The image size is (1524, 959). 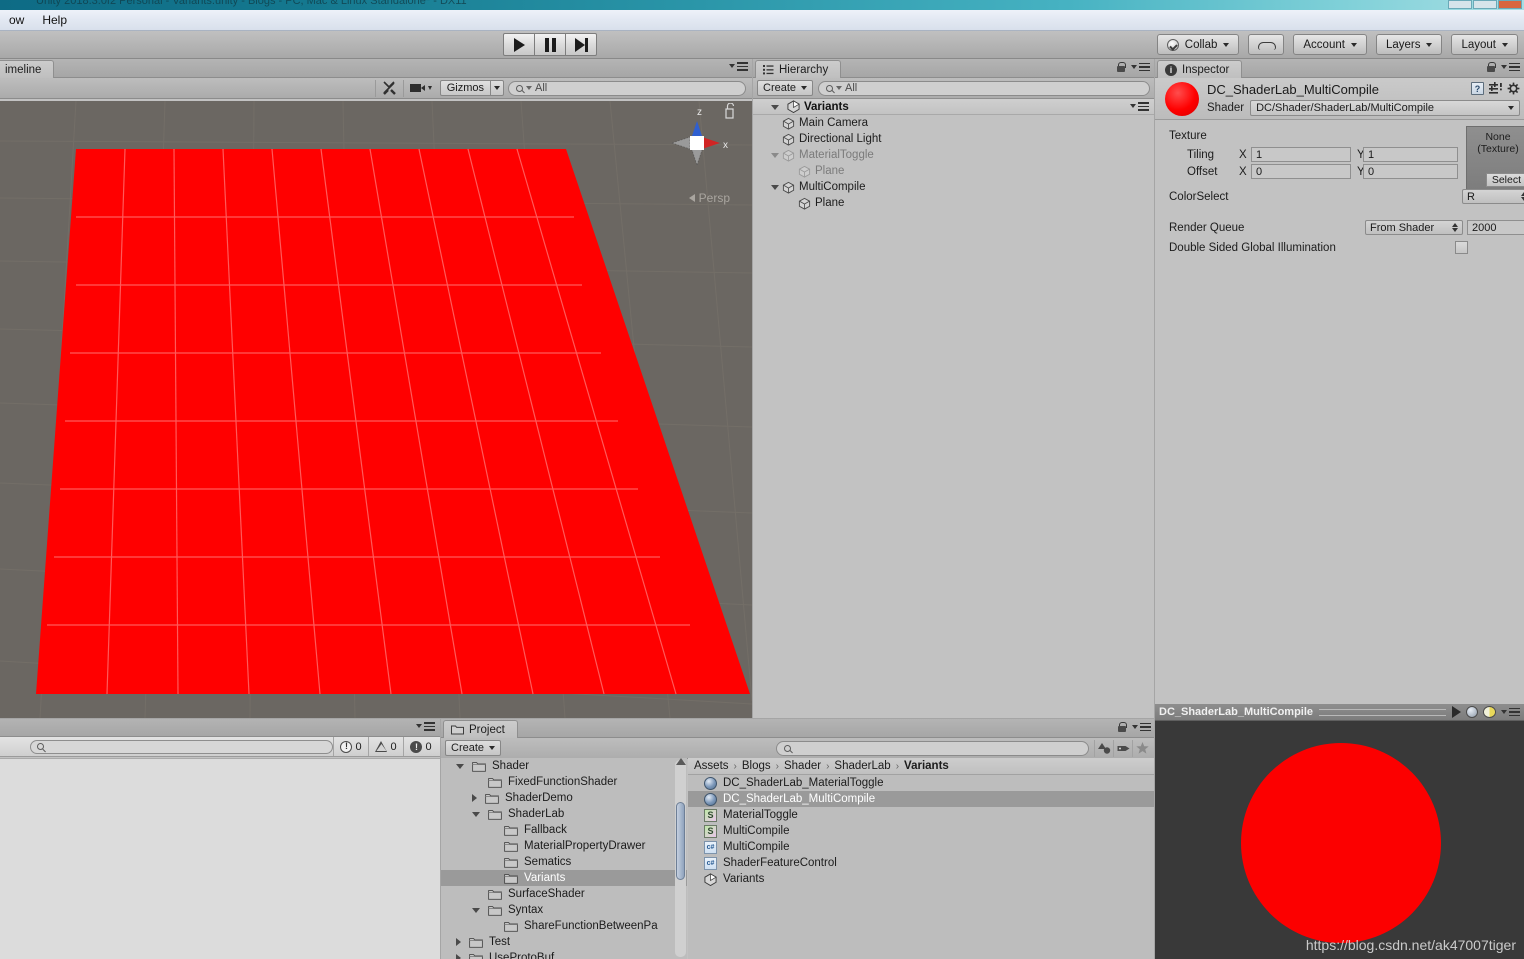 What do you see at coordinates (581, 44) in the screenshot?
I see `step-button` at bounding box center [581, 44].